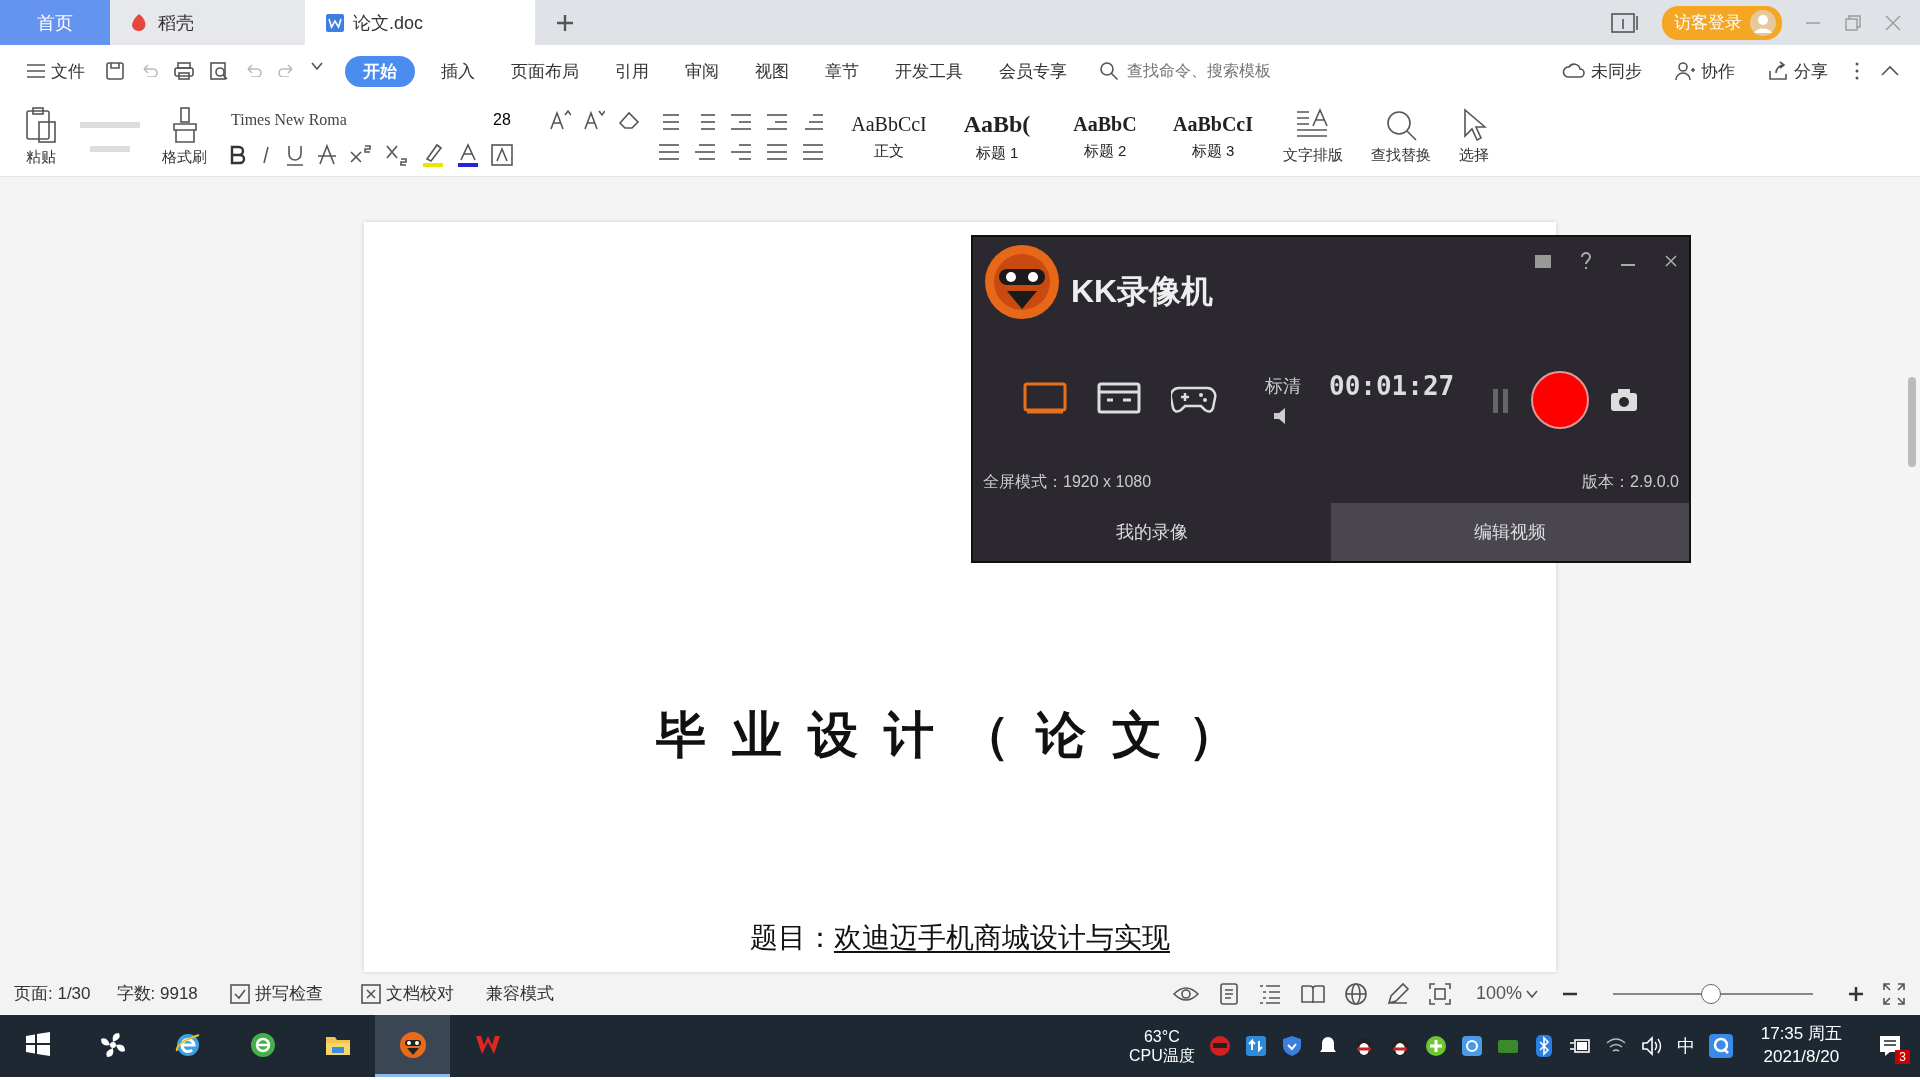 Image resolution: width=1920 pixels, height=1080 pixels. Describe the element at coordinates (1046, 398) in the screenshot. I see `monitor-icon` at that location.